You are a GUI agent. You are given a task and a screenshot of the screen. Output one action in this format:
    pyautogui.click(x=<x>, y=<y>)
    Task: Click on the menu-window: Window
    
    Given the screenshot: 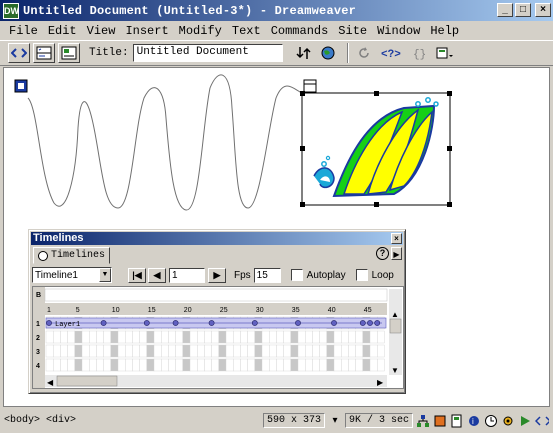 What is the action you would take?
    pyautogui.click(x=398, y=31)
    